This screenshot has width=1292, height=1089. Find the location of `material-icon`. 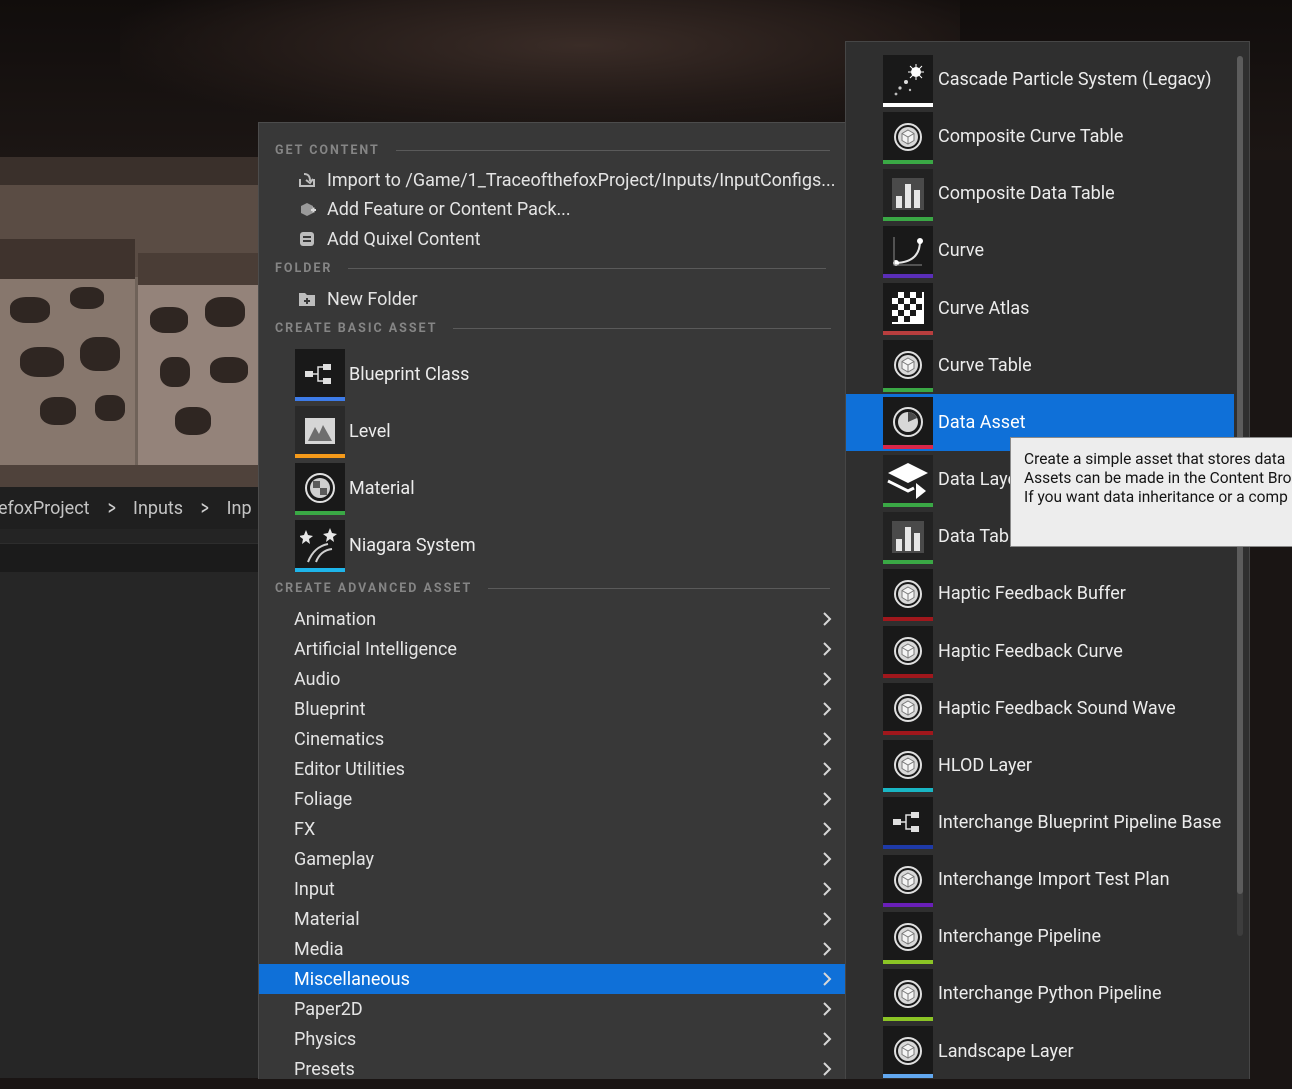

material-icon is located at coordinates (320, 489).